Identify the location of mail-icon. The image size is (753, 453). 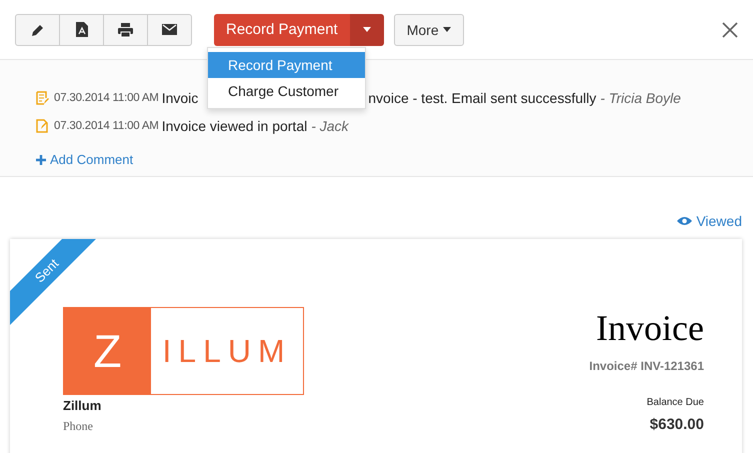
(169, 29).